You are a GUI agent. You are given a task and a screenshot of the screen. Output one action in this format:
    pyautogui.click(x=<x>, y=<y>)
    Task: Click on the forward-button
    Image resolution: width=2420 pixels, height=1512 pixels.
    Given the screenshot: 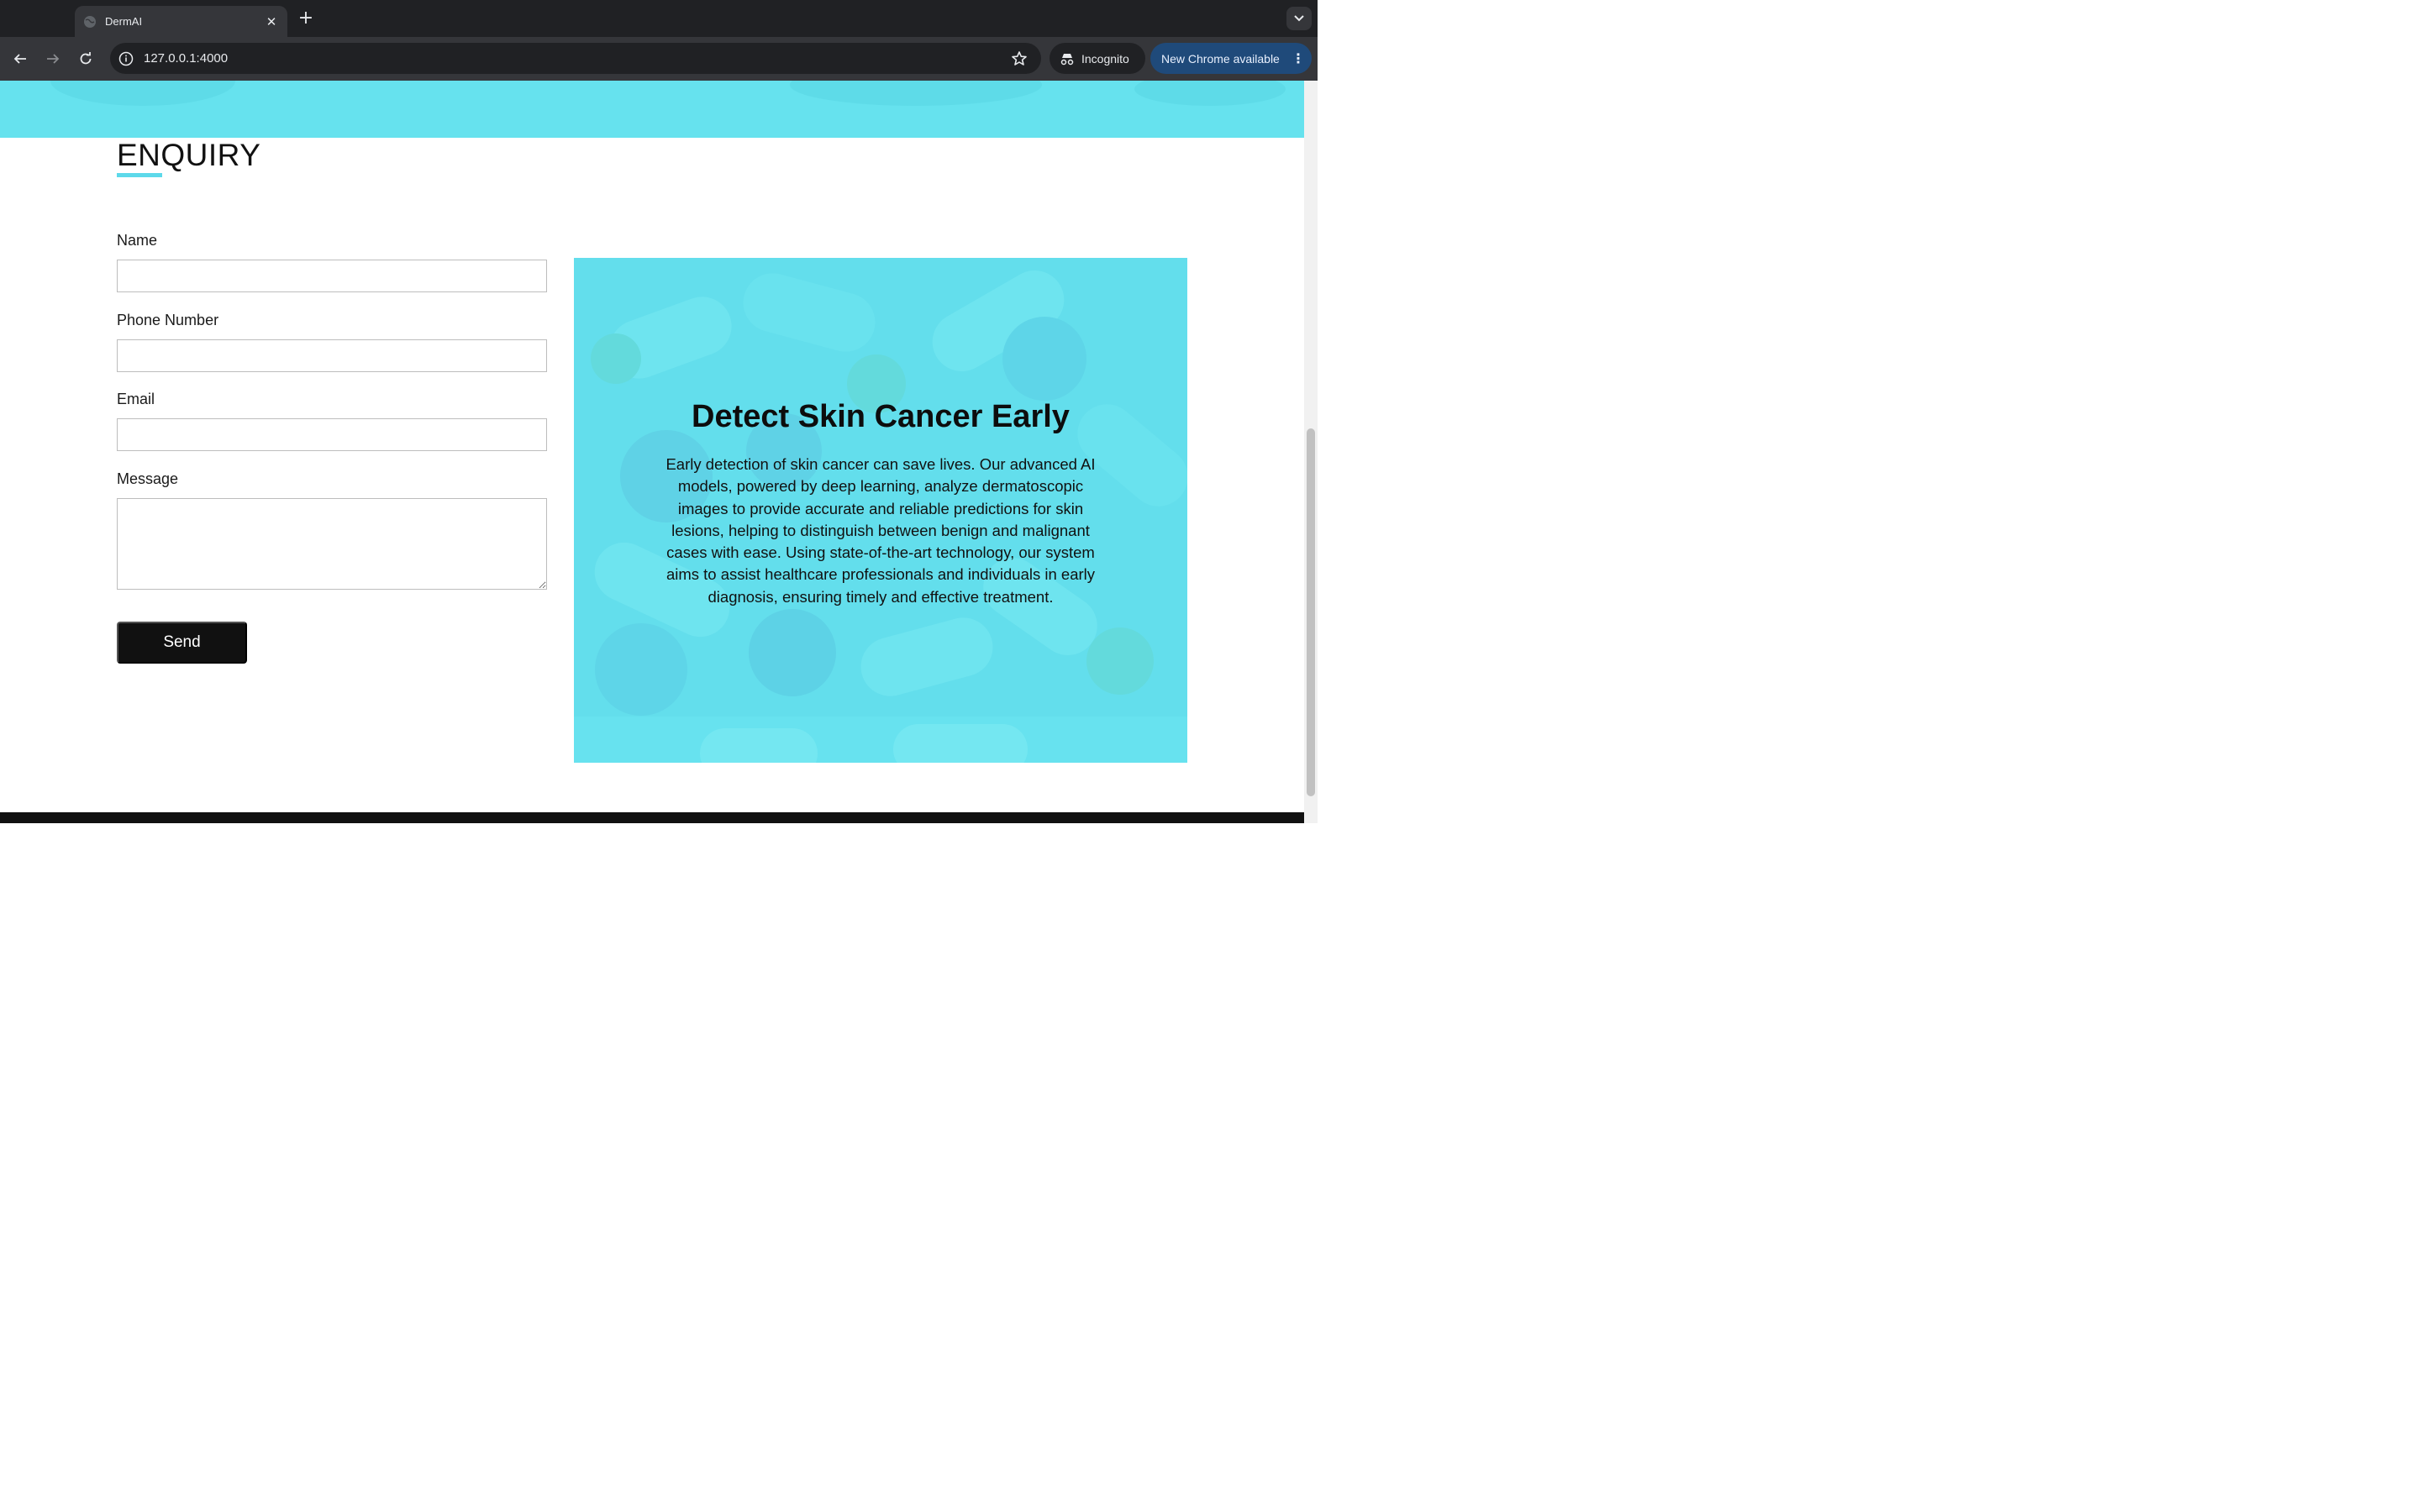 What is the action you would take?
    pyautogui.click(x=53, y=59)
    